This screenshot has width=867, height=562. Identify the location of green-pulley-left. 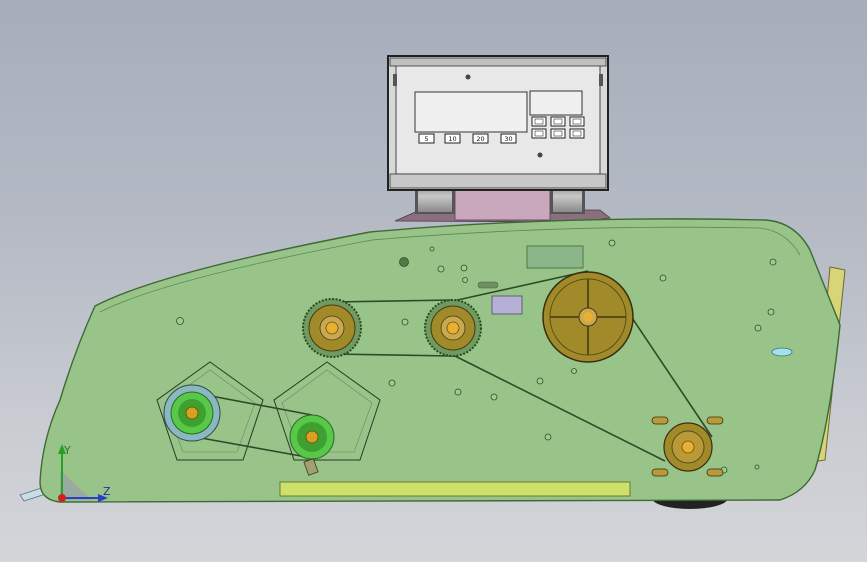
(192, 413).